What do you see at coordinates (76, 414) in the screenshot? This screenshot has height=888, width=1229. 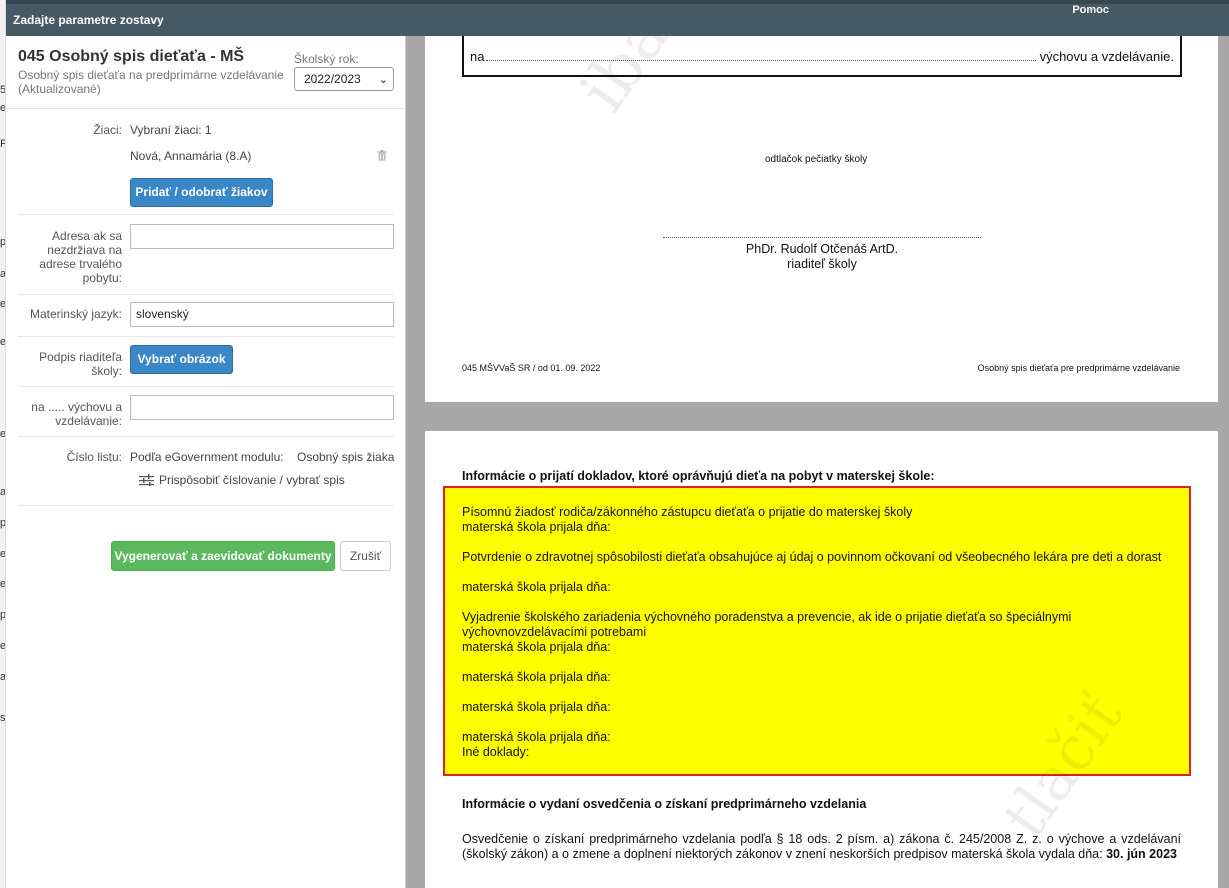 I see `education-label: na ..... výchovu a vzdelávanie:` at bounding box center [76, 414].